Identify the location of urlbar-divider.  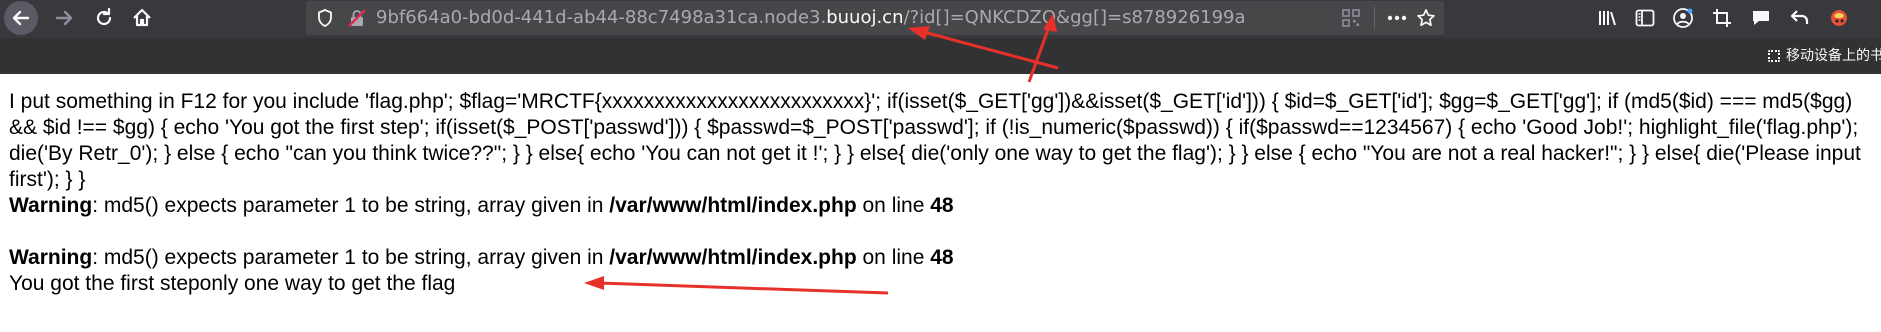
(1374, 18).